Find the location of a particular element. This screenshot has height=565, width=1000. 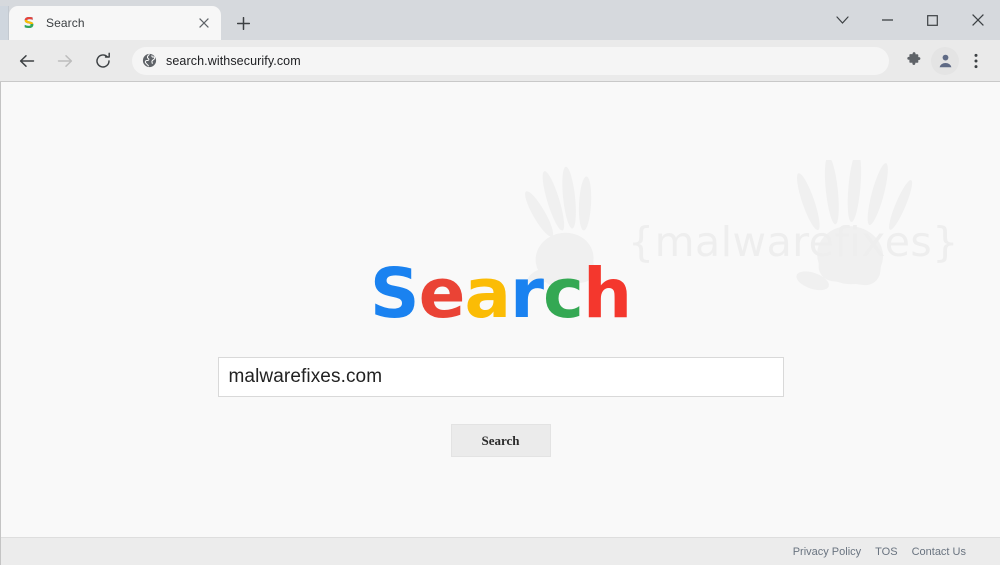

window-controls is located at coordinates (910, 20).